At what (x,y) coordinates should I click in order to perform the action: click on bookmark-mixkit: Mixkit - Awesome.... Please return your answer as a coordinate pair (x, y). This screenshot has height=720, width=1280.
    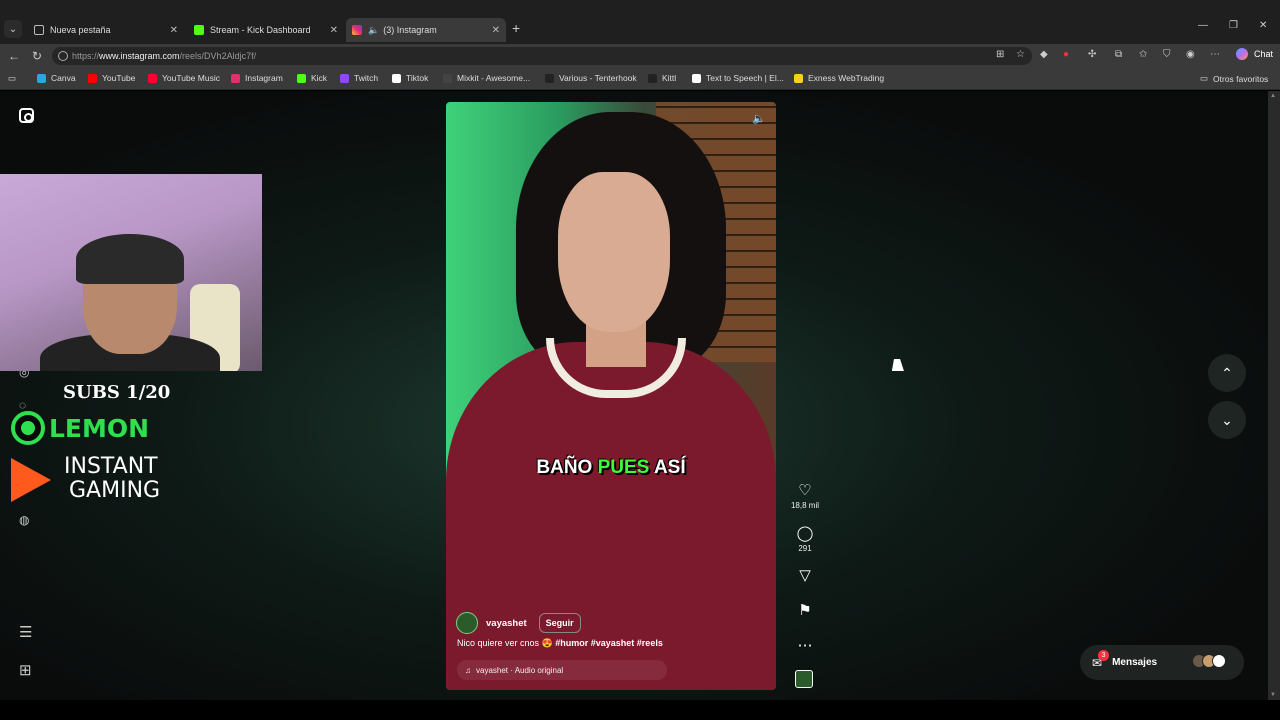
    Looking at the image, I should click on (486, 78).